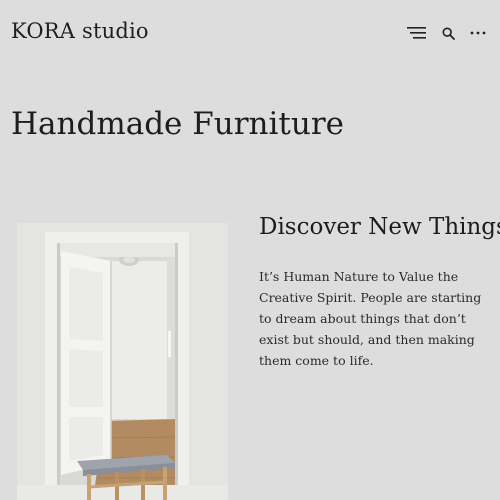 This screenshot has height=500, width=500. Describe the element at coordinates (478, 33) in the screenshot. I see `more-icon` at that location.